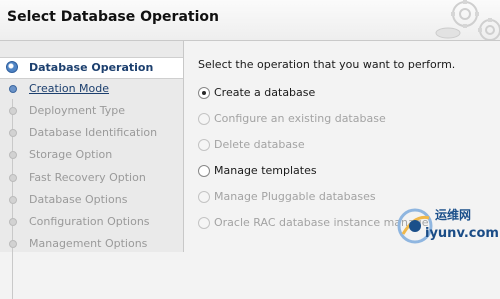 The height and width of the screenshot is (299, 500). I want to click on step-database-identification: Database Identification, so click(91, 133).